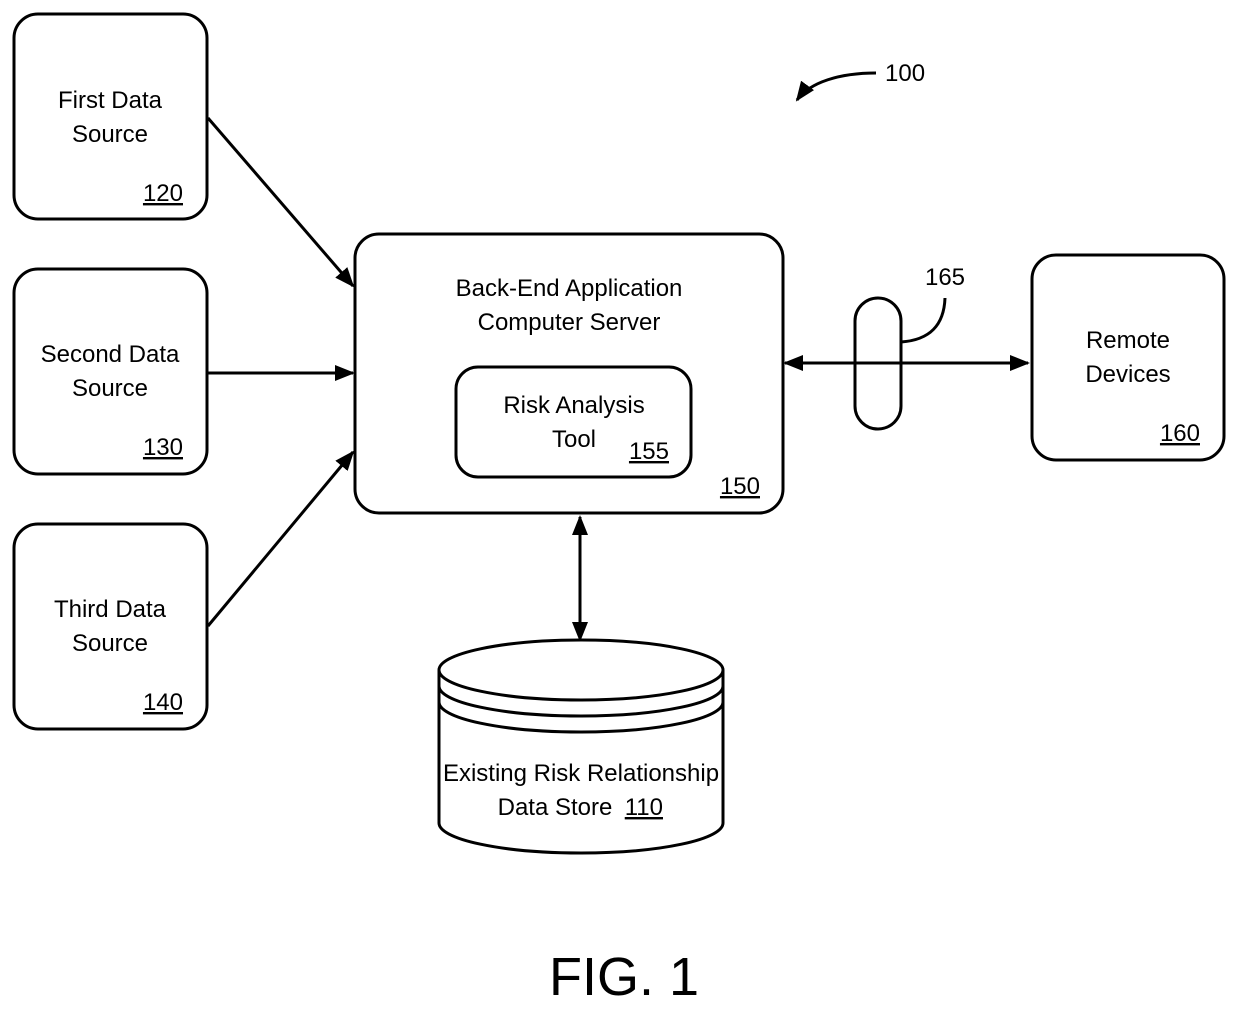 The image size is (1239, 1010). What do you see at coordinates (945, 277) in the screenshot?
I see `network-ref: 165` at bounding box center [945, 277].